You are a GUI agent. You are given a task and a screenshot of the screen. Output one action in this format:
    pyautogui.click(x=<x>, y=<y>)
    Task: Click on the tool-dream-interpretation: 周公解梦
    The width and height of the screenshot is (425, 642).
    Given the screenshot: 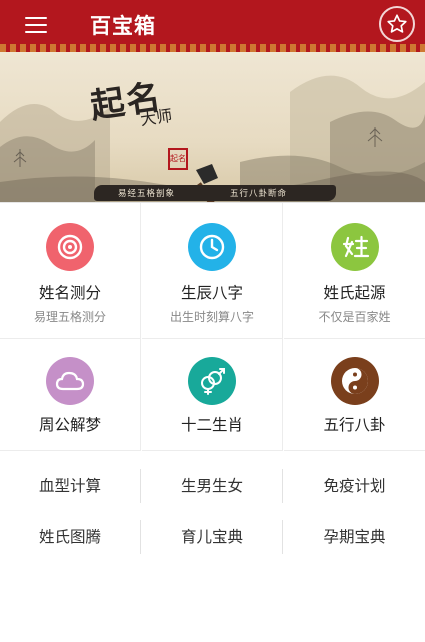 What is the action you would take?
    pyautogui.click(x=70, y=395)
    